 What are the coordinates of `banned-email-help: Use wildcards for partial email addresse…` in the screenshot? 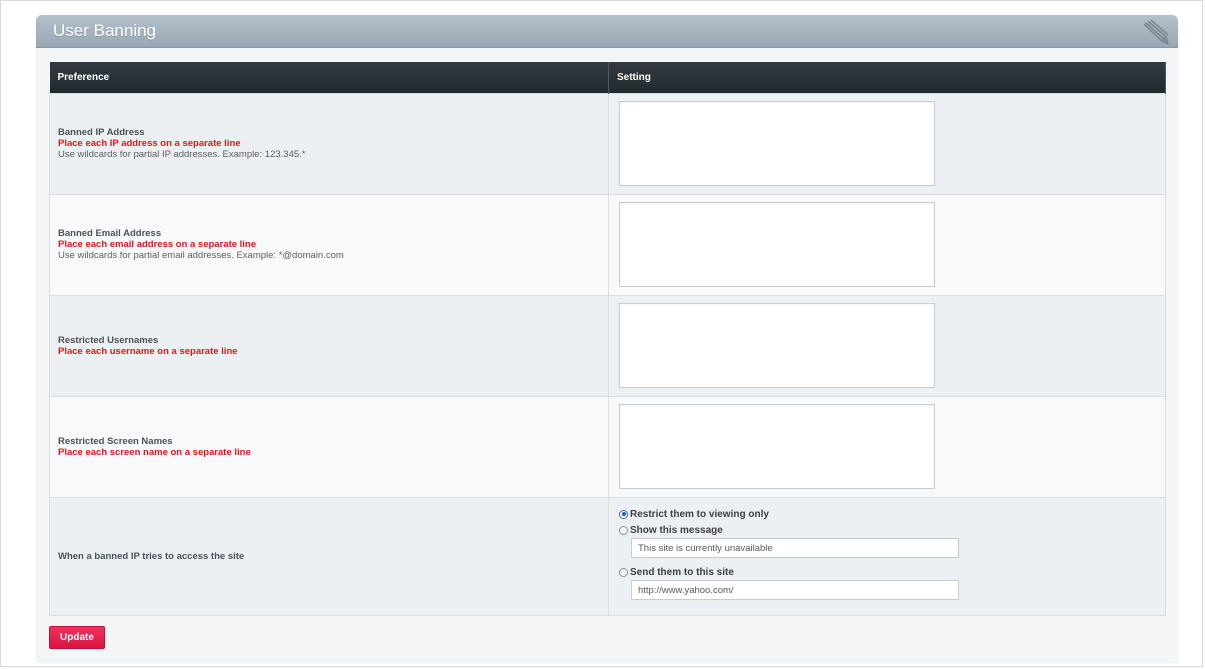 It's located at (201, 255).